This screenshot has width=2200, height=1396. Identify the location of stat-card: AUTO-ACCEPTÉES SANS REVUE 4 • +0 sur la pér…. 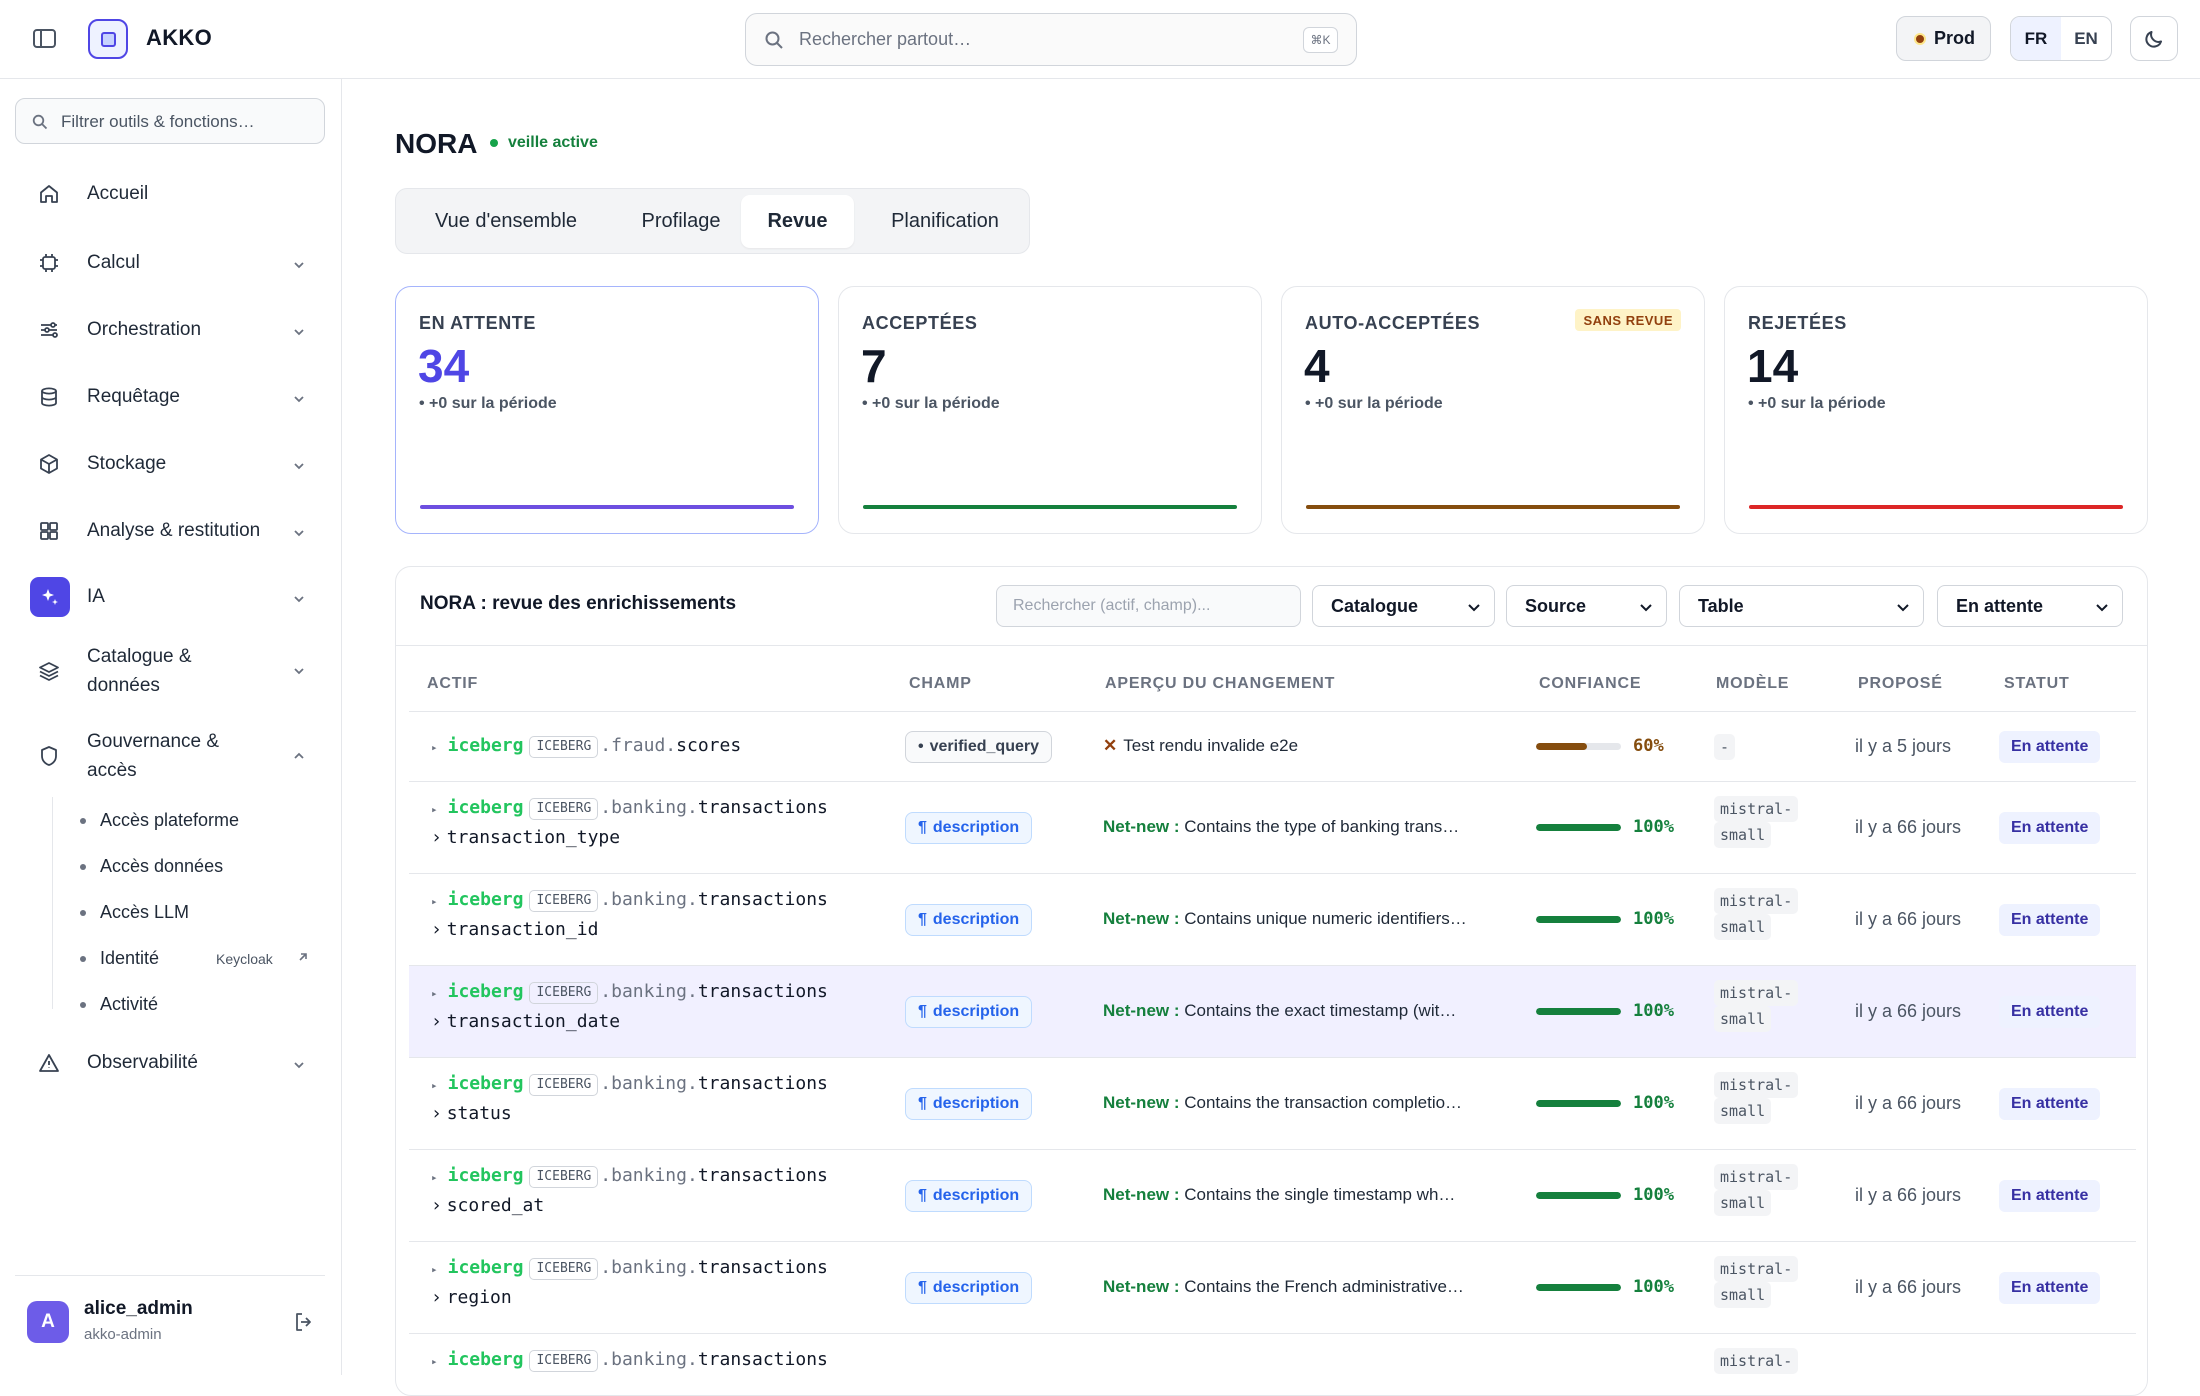
(1493, 410).